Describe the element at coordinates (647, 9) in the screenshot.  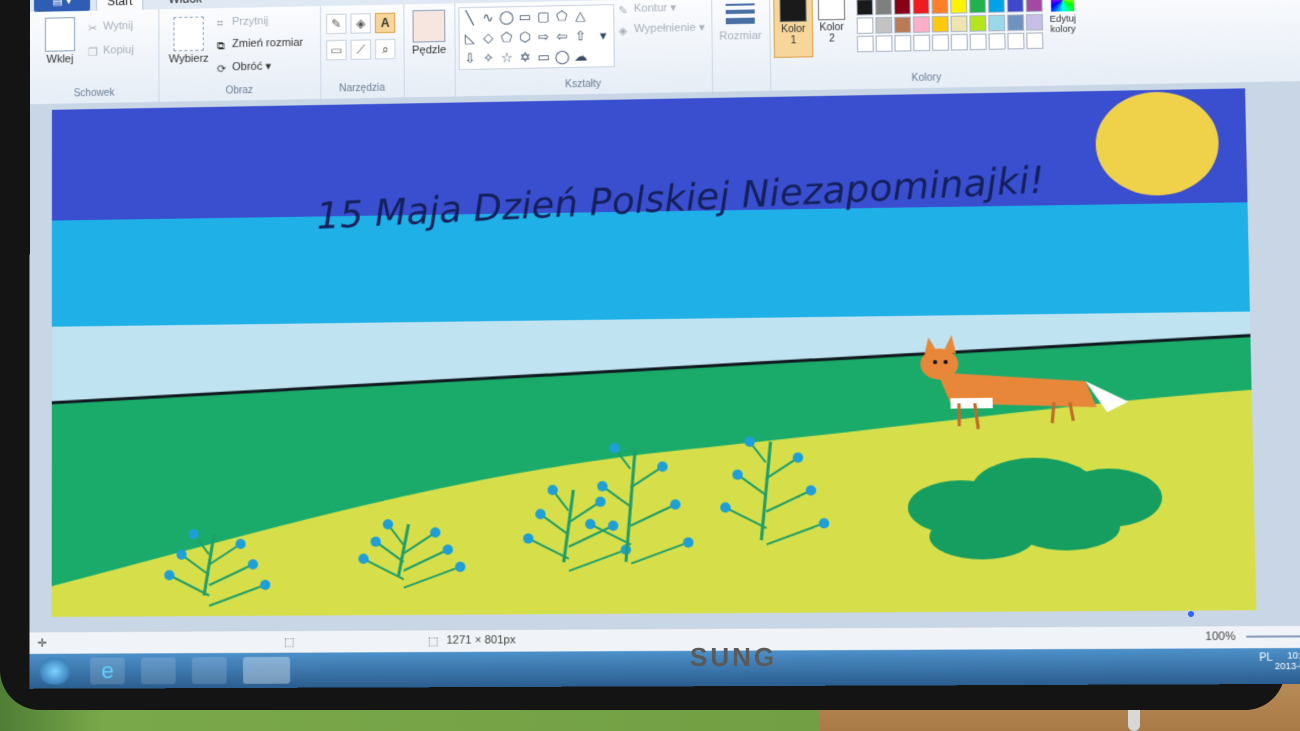
I see `outline-button: ✎ Kontur ▾` at that location.